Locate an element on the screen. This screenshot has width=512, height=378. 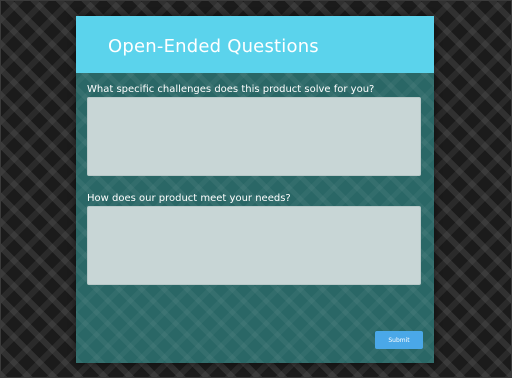
submit-button: Submit is located at coordinates (399, 340).